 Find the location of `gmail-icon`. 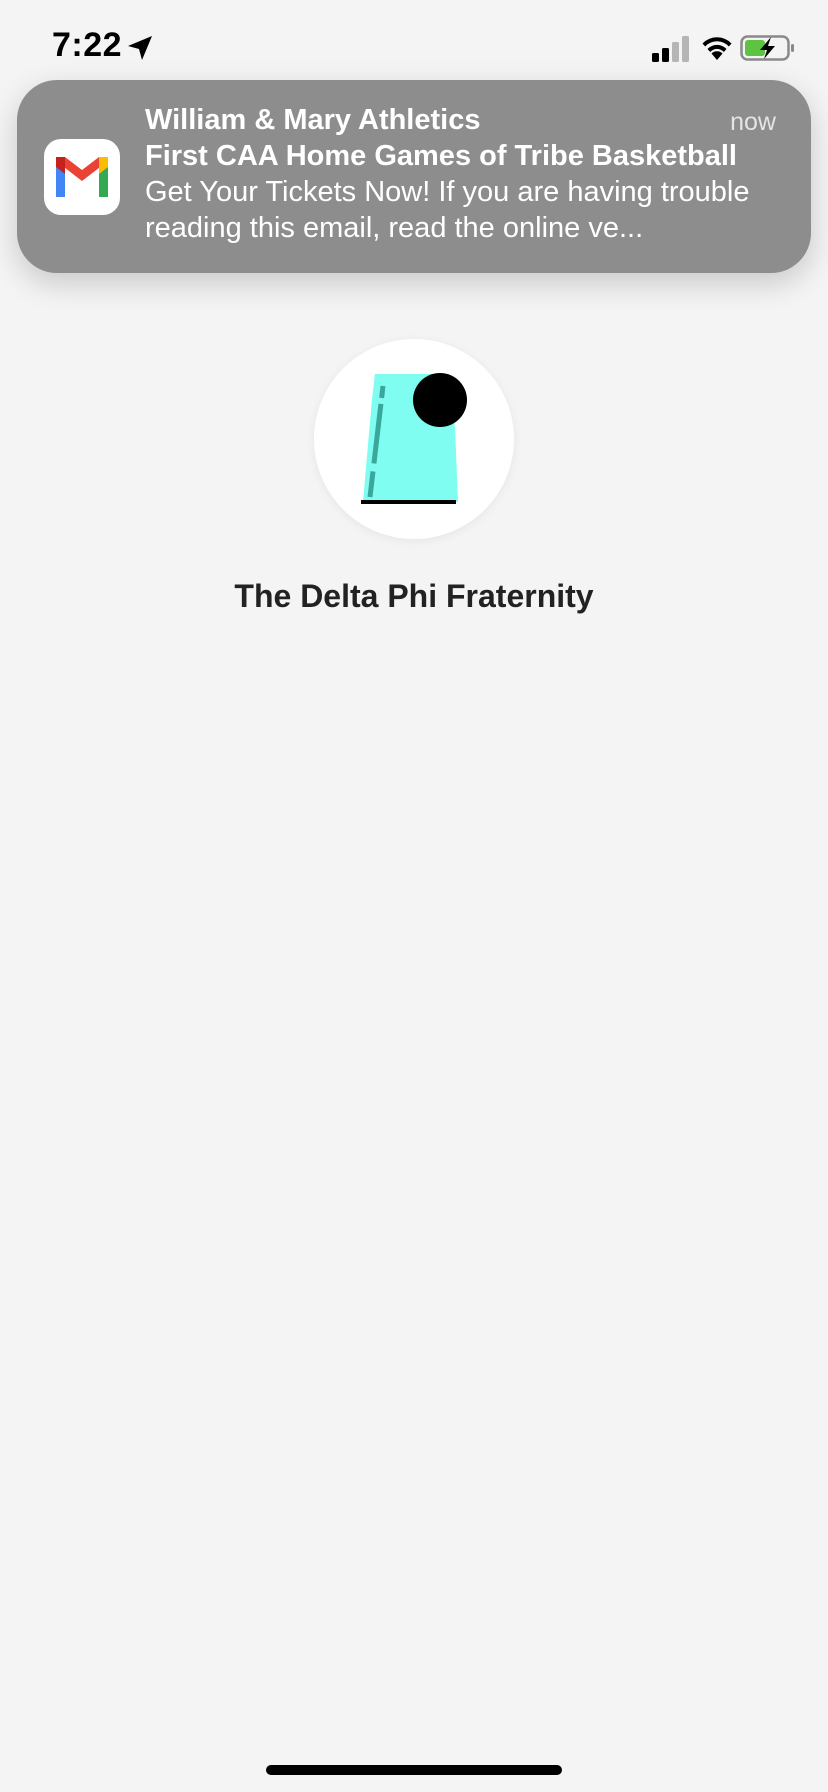

gmail-icon is located at coordinates (82, 177).